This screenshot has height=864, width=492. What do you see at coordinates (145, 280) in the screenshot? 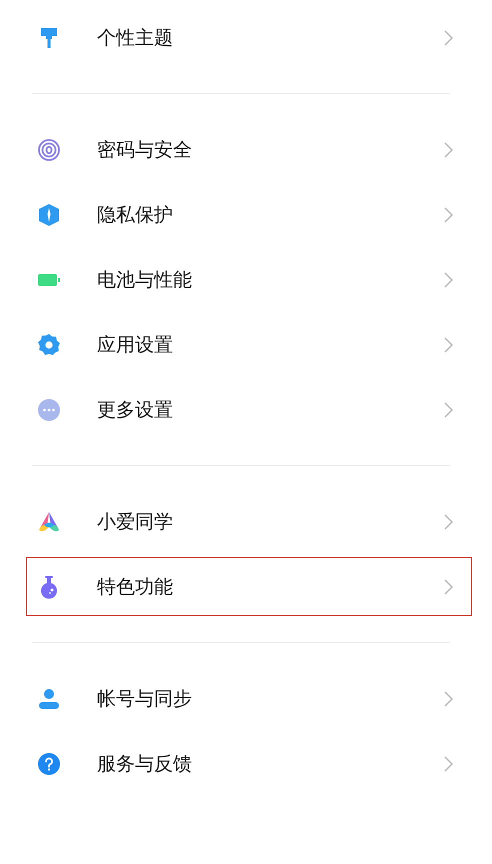
I see `item-label: 电池与性能` at bounding box center [145, 280].